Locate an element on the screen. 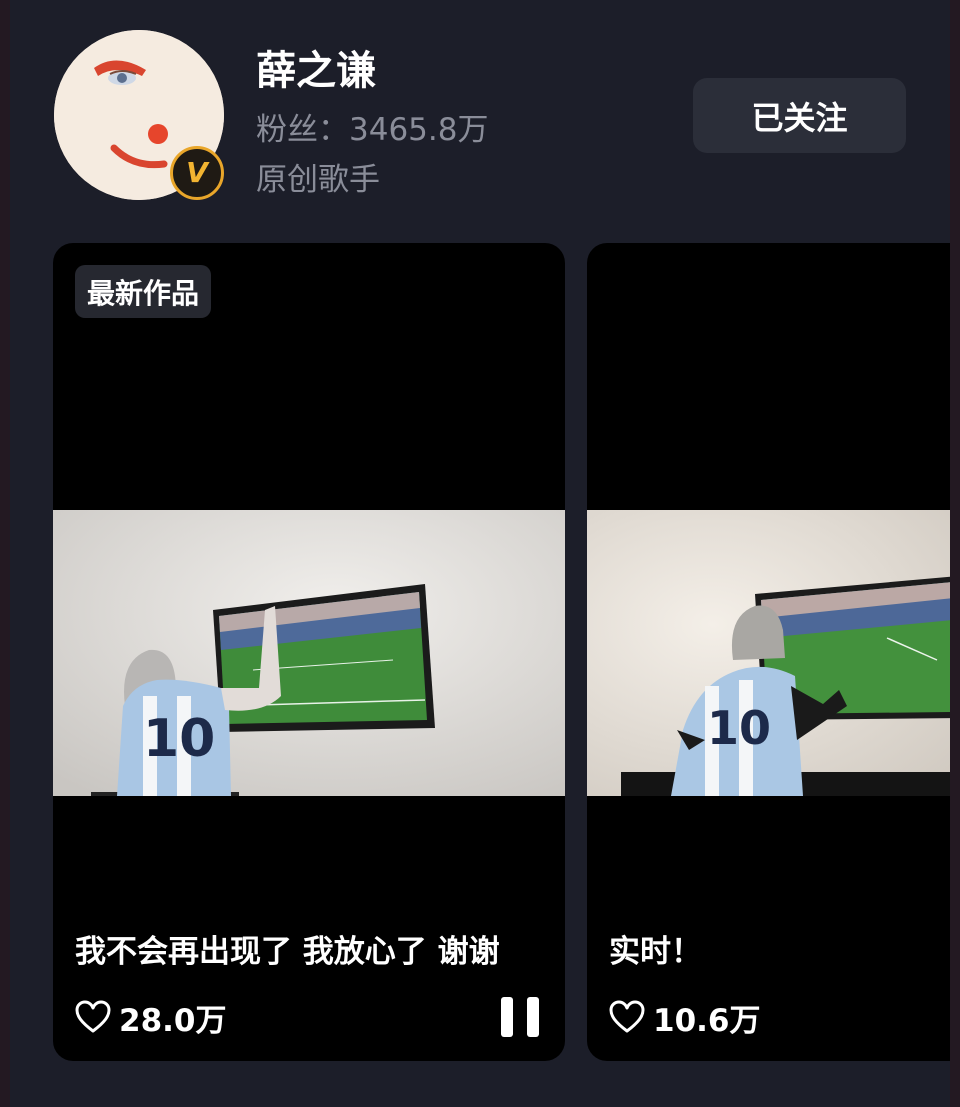 The image size is (960, 1107). like-count: 10.6万 is located at coordinates (707, 1020).